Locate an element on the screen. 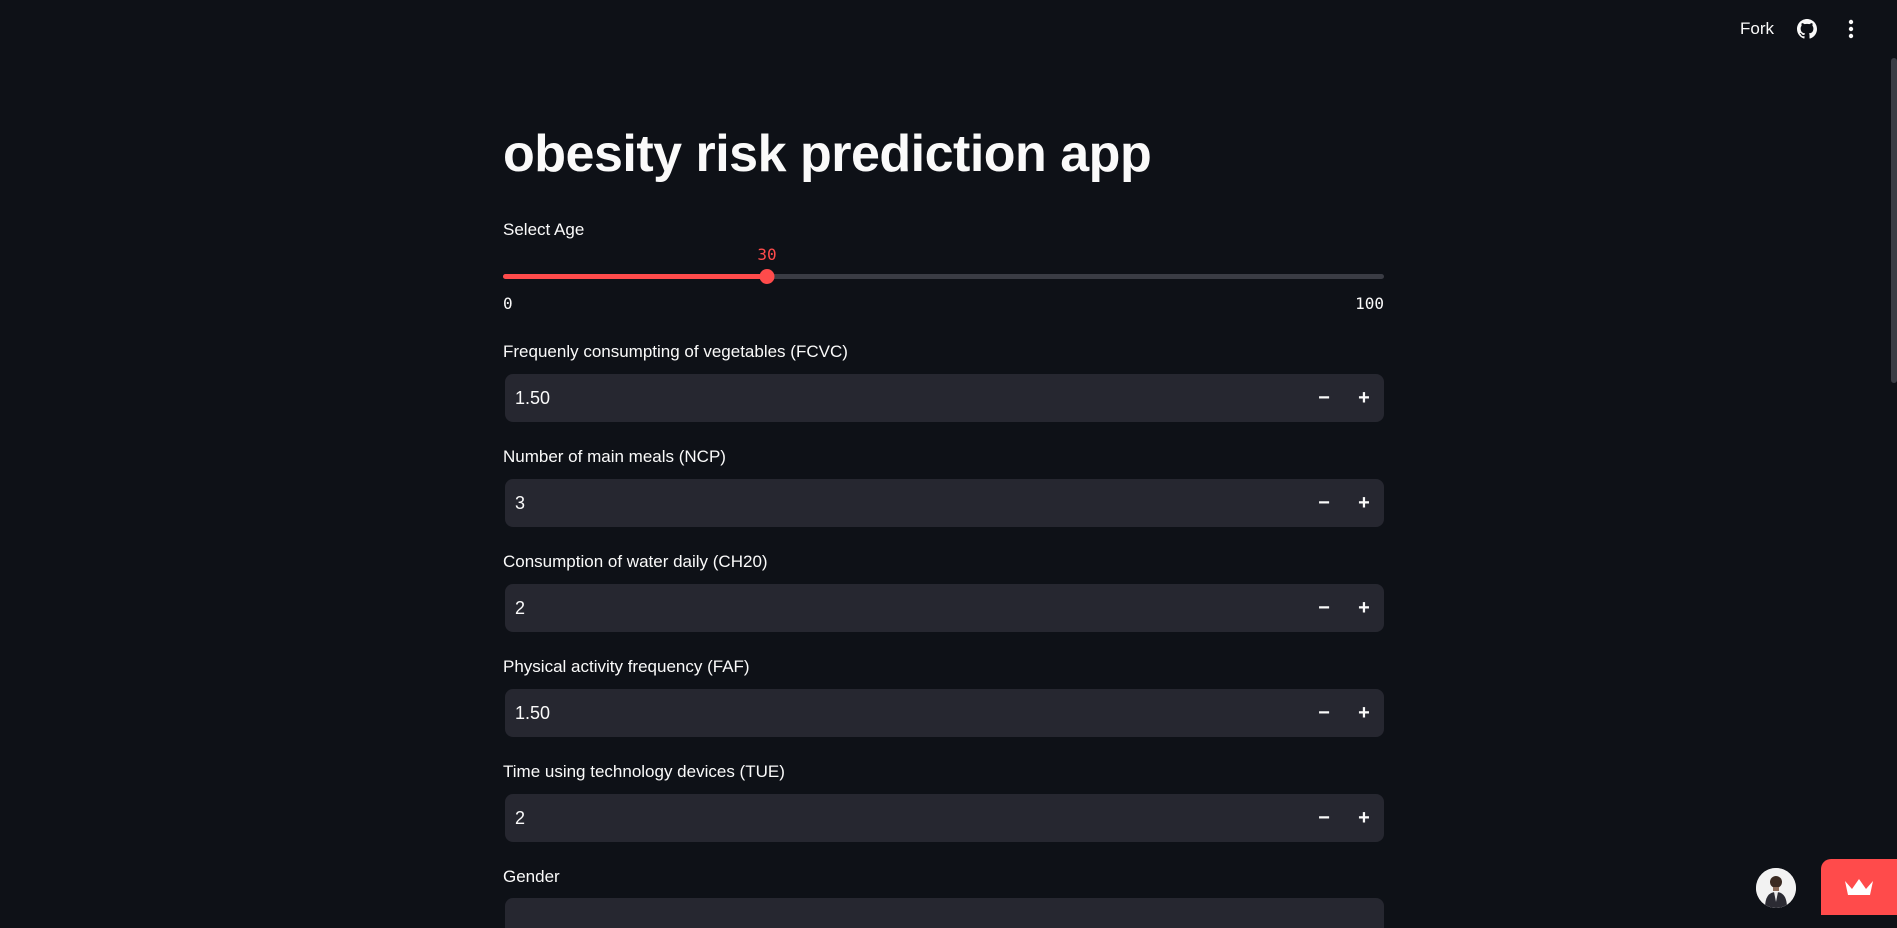 This screenshot has height=928, width=1897. ncp-input: 3 − + is located at coordinates (944, 503).